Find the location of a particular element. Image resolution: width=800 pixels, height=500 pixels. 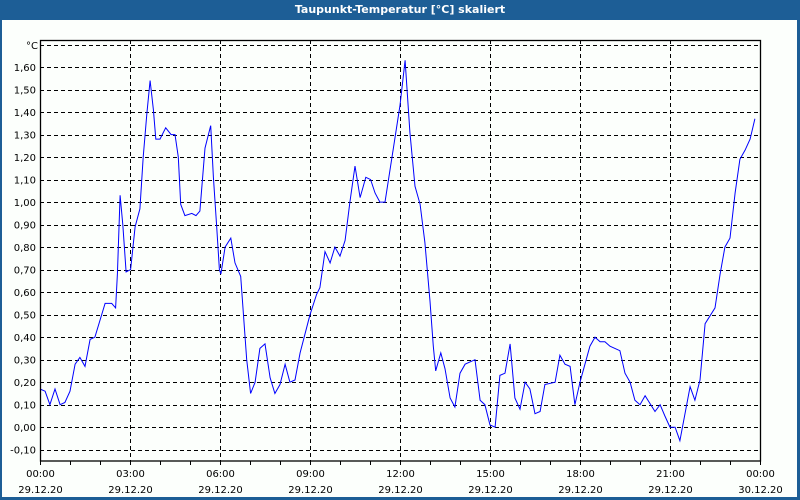

y-tick-label: 1,40 is located at coordinates (25, 113).